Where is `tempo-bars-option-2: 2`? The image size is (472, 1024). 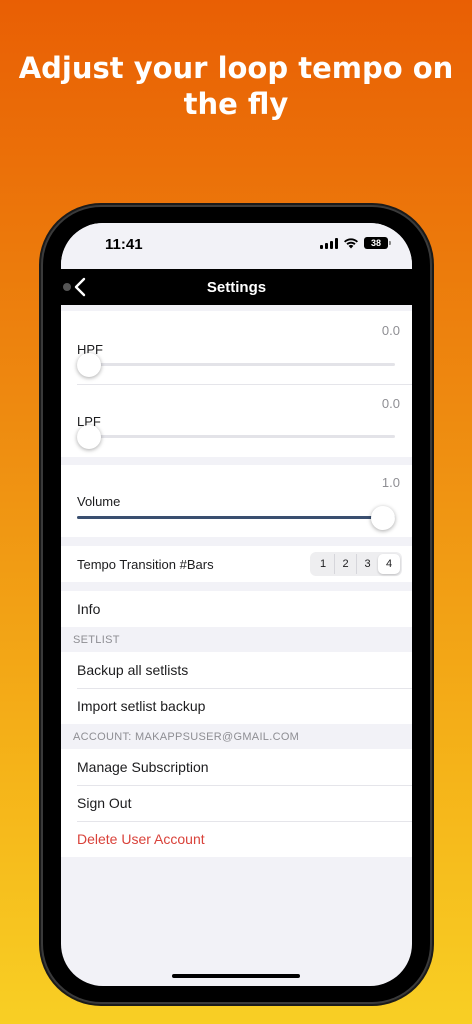
tempo-bars-option-2: 2 is located at coordinates (345, 564).